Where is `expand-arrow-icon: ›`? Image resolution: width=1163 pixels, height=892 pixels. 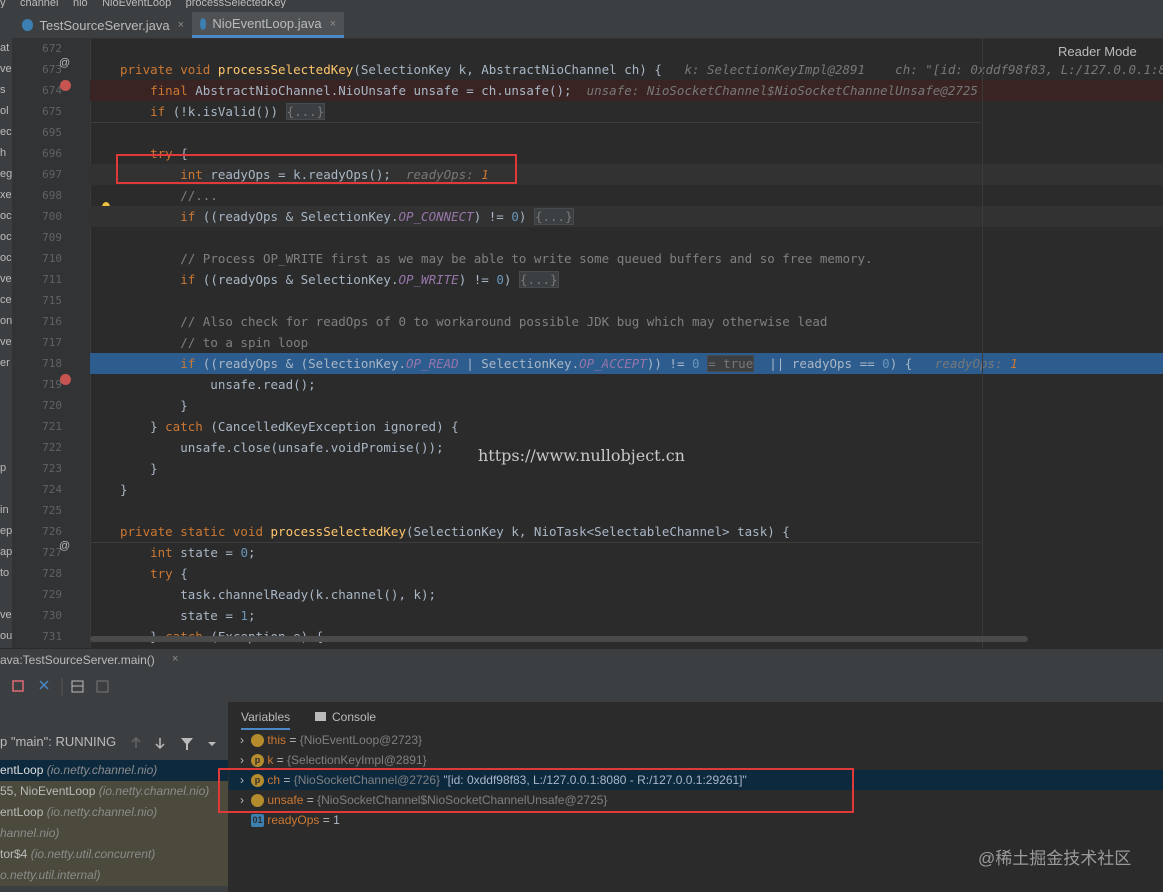 expand-arrow-icon: › is located at coordinates (242, 740).